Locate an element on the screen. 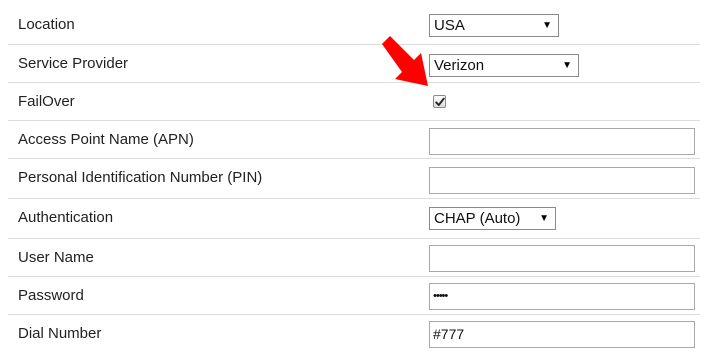 The image size is (708, 352). location-row: Location USA ▼ is located at coordinates (354, 25).